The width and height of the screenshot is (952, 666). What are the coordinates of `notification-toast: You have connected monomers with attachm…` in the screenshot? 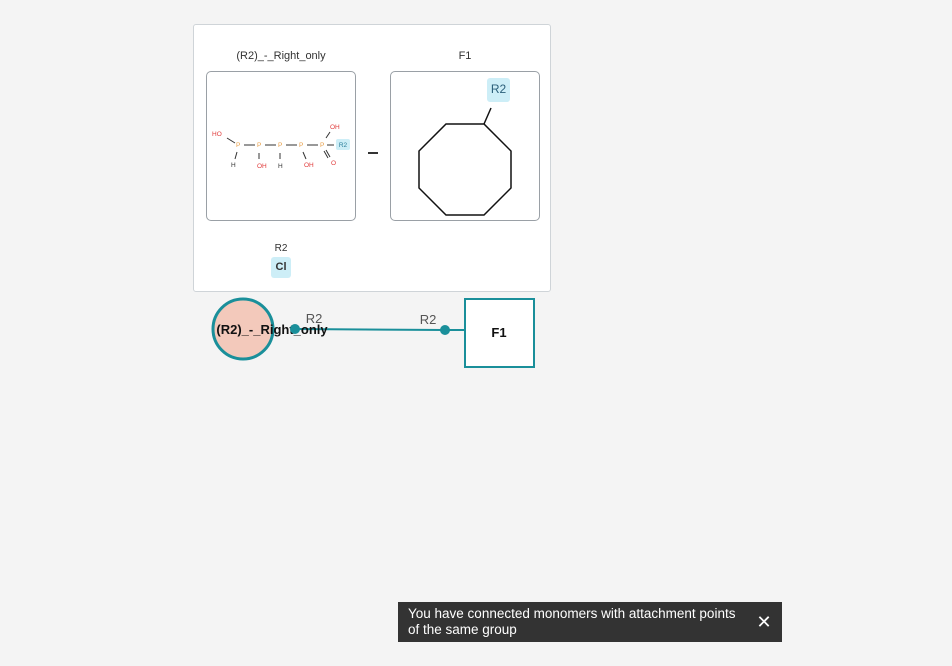 It's located at (590, 622).